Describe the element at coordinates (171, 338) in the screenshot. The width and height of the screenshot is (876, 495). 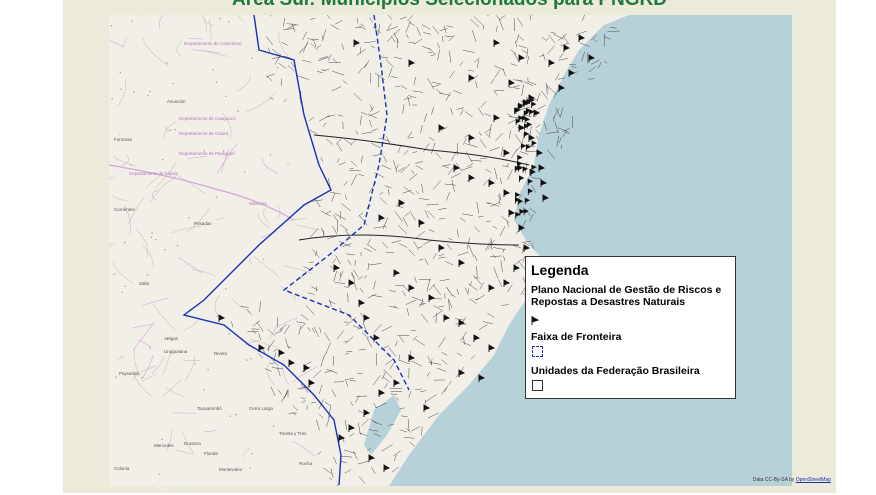
I see `place-label: Artigas` at that location.